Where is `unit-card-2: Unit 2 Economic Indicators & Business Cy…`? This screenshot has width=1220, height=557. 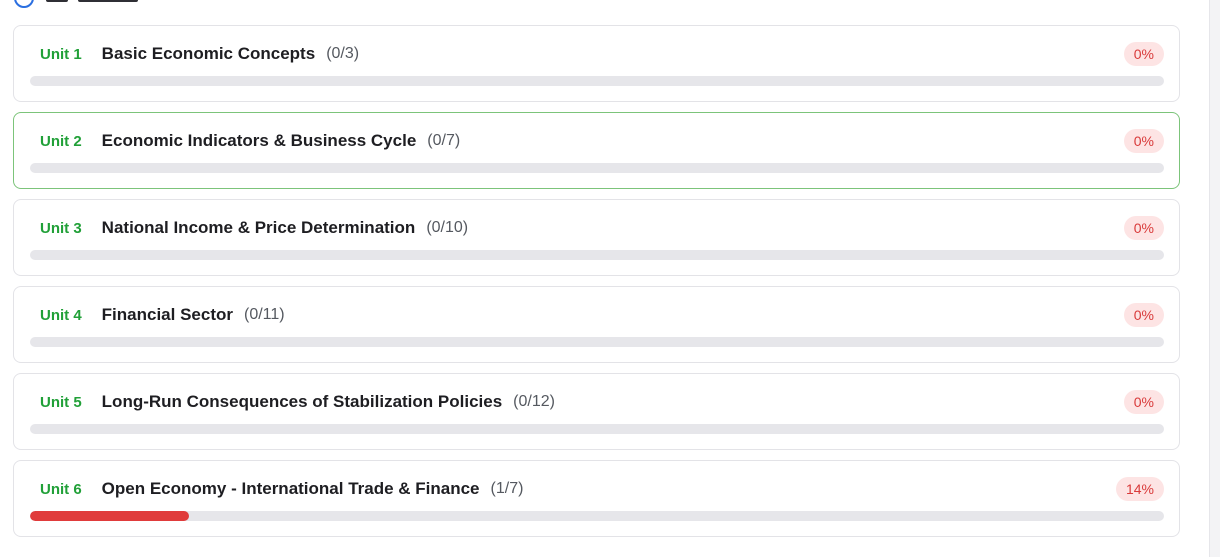
unit-card-2: Unit 2 Economic Indicators & Business Cy… is located at coordinates (596, 150).